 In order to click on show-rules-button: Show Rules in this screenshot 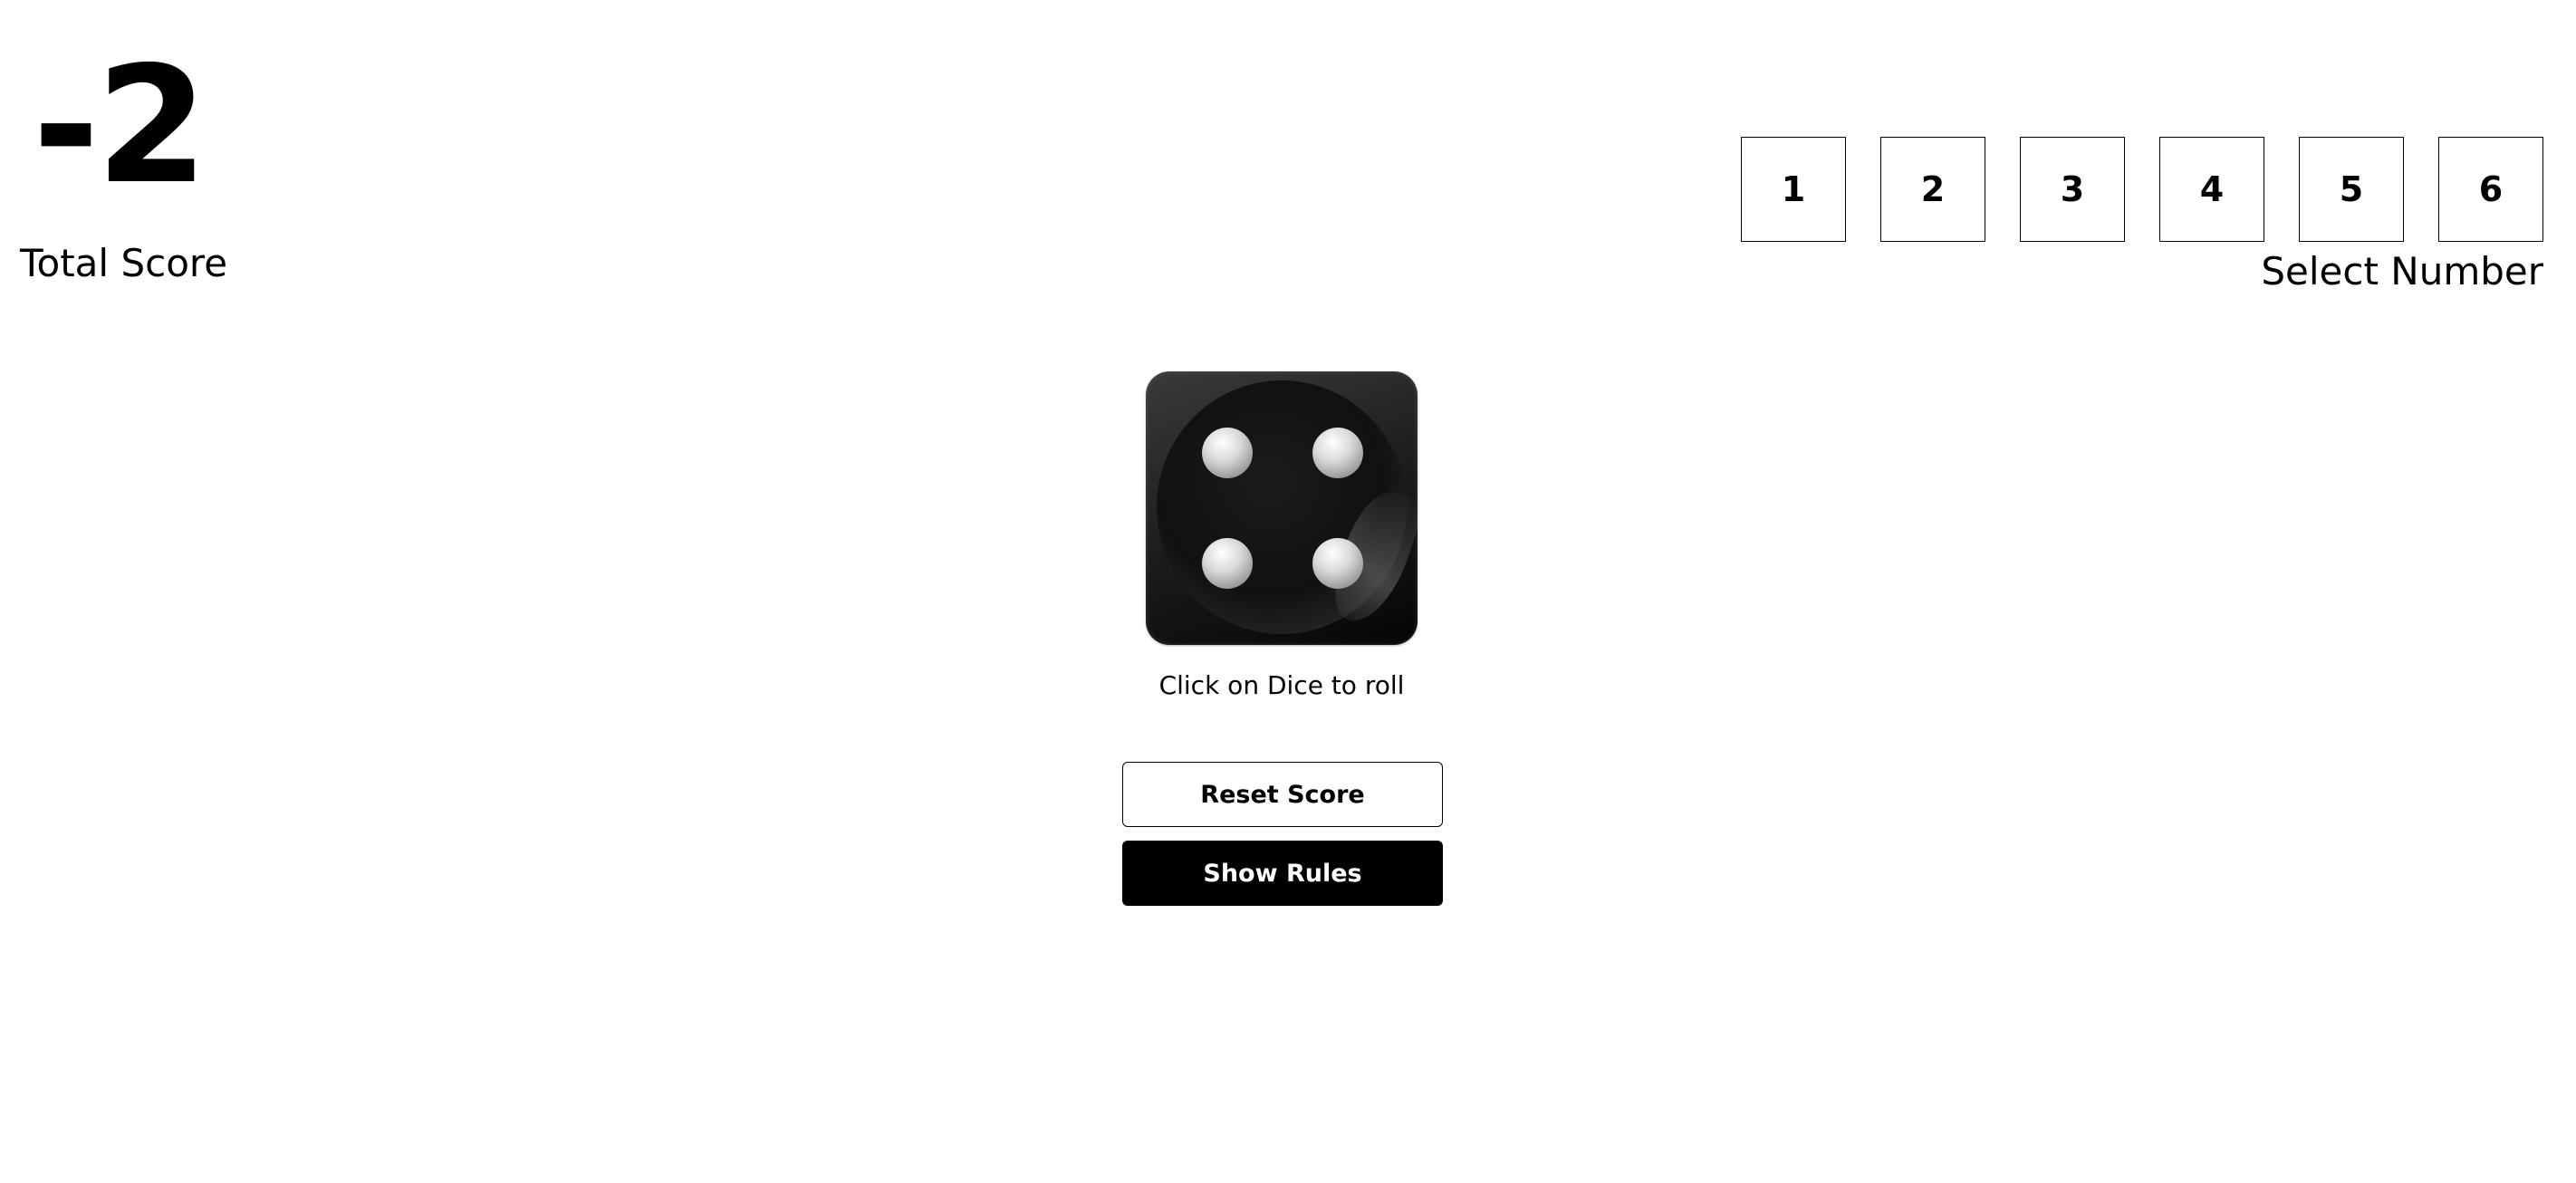, I will do `click(1282, 874)`.